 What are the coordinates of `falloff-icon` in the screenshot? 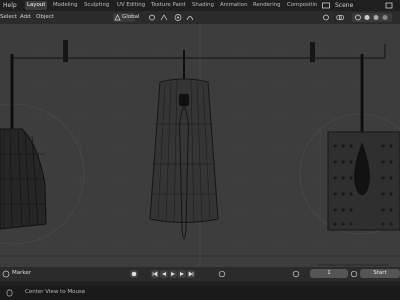 It's located at (190, 17).